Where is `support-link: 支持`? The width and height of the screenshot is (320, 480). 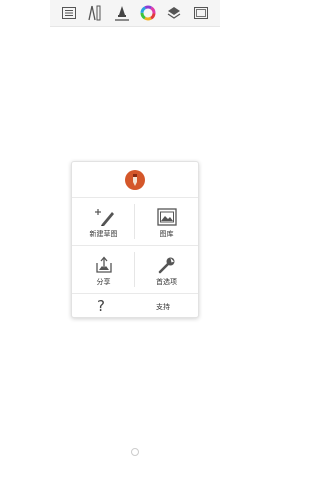
support-link: 支持 is located at coordinates (163, 307).